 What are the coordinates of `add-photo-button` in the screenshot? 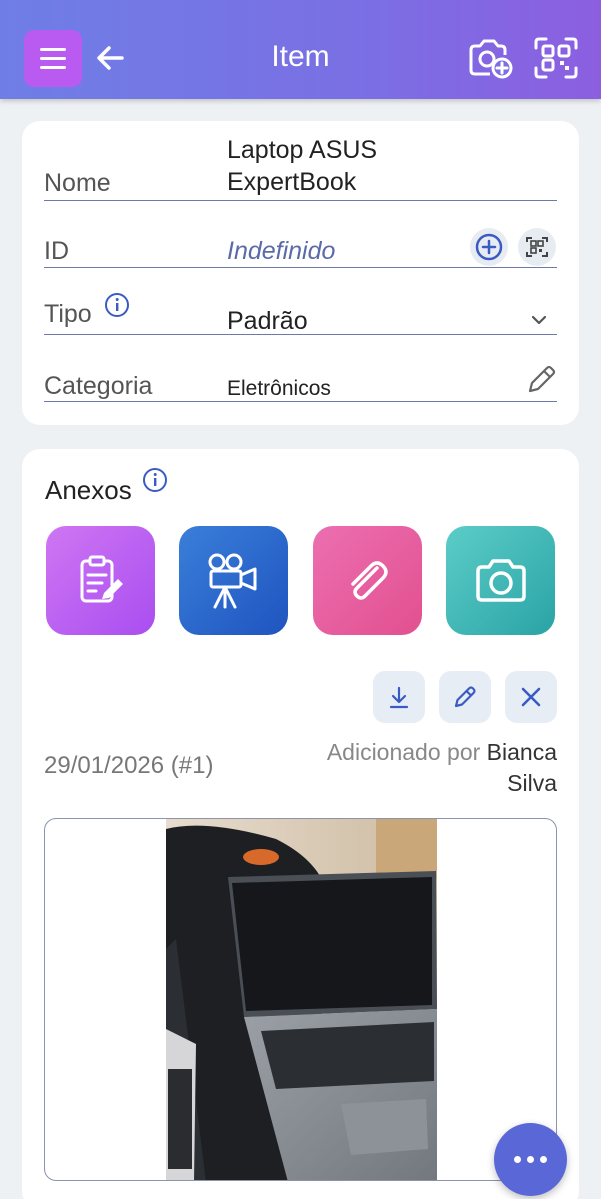 It's located at (500, 580).